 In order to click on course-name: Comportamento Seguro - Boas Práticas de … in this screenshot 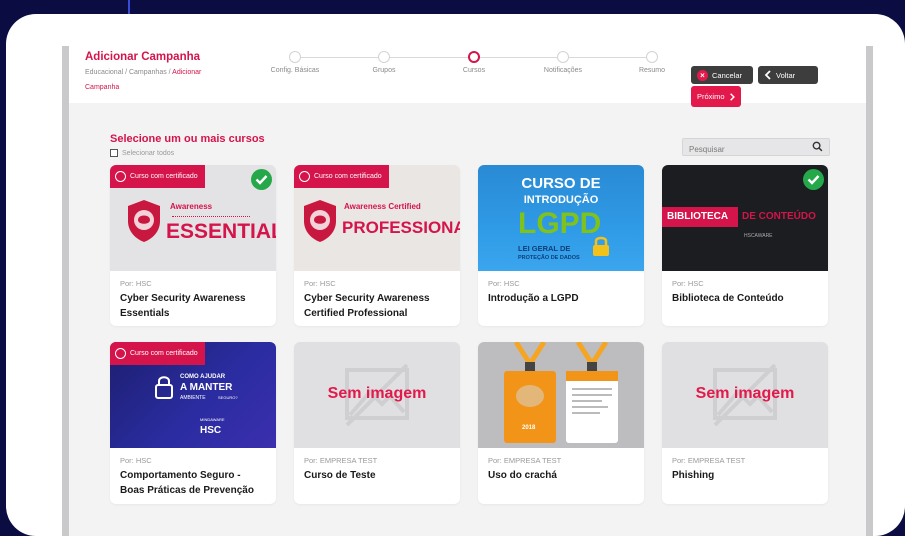, I will do `click(187, 483)`.